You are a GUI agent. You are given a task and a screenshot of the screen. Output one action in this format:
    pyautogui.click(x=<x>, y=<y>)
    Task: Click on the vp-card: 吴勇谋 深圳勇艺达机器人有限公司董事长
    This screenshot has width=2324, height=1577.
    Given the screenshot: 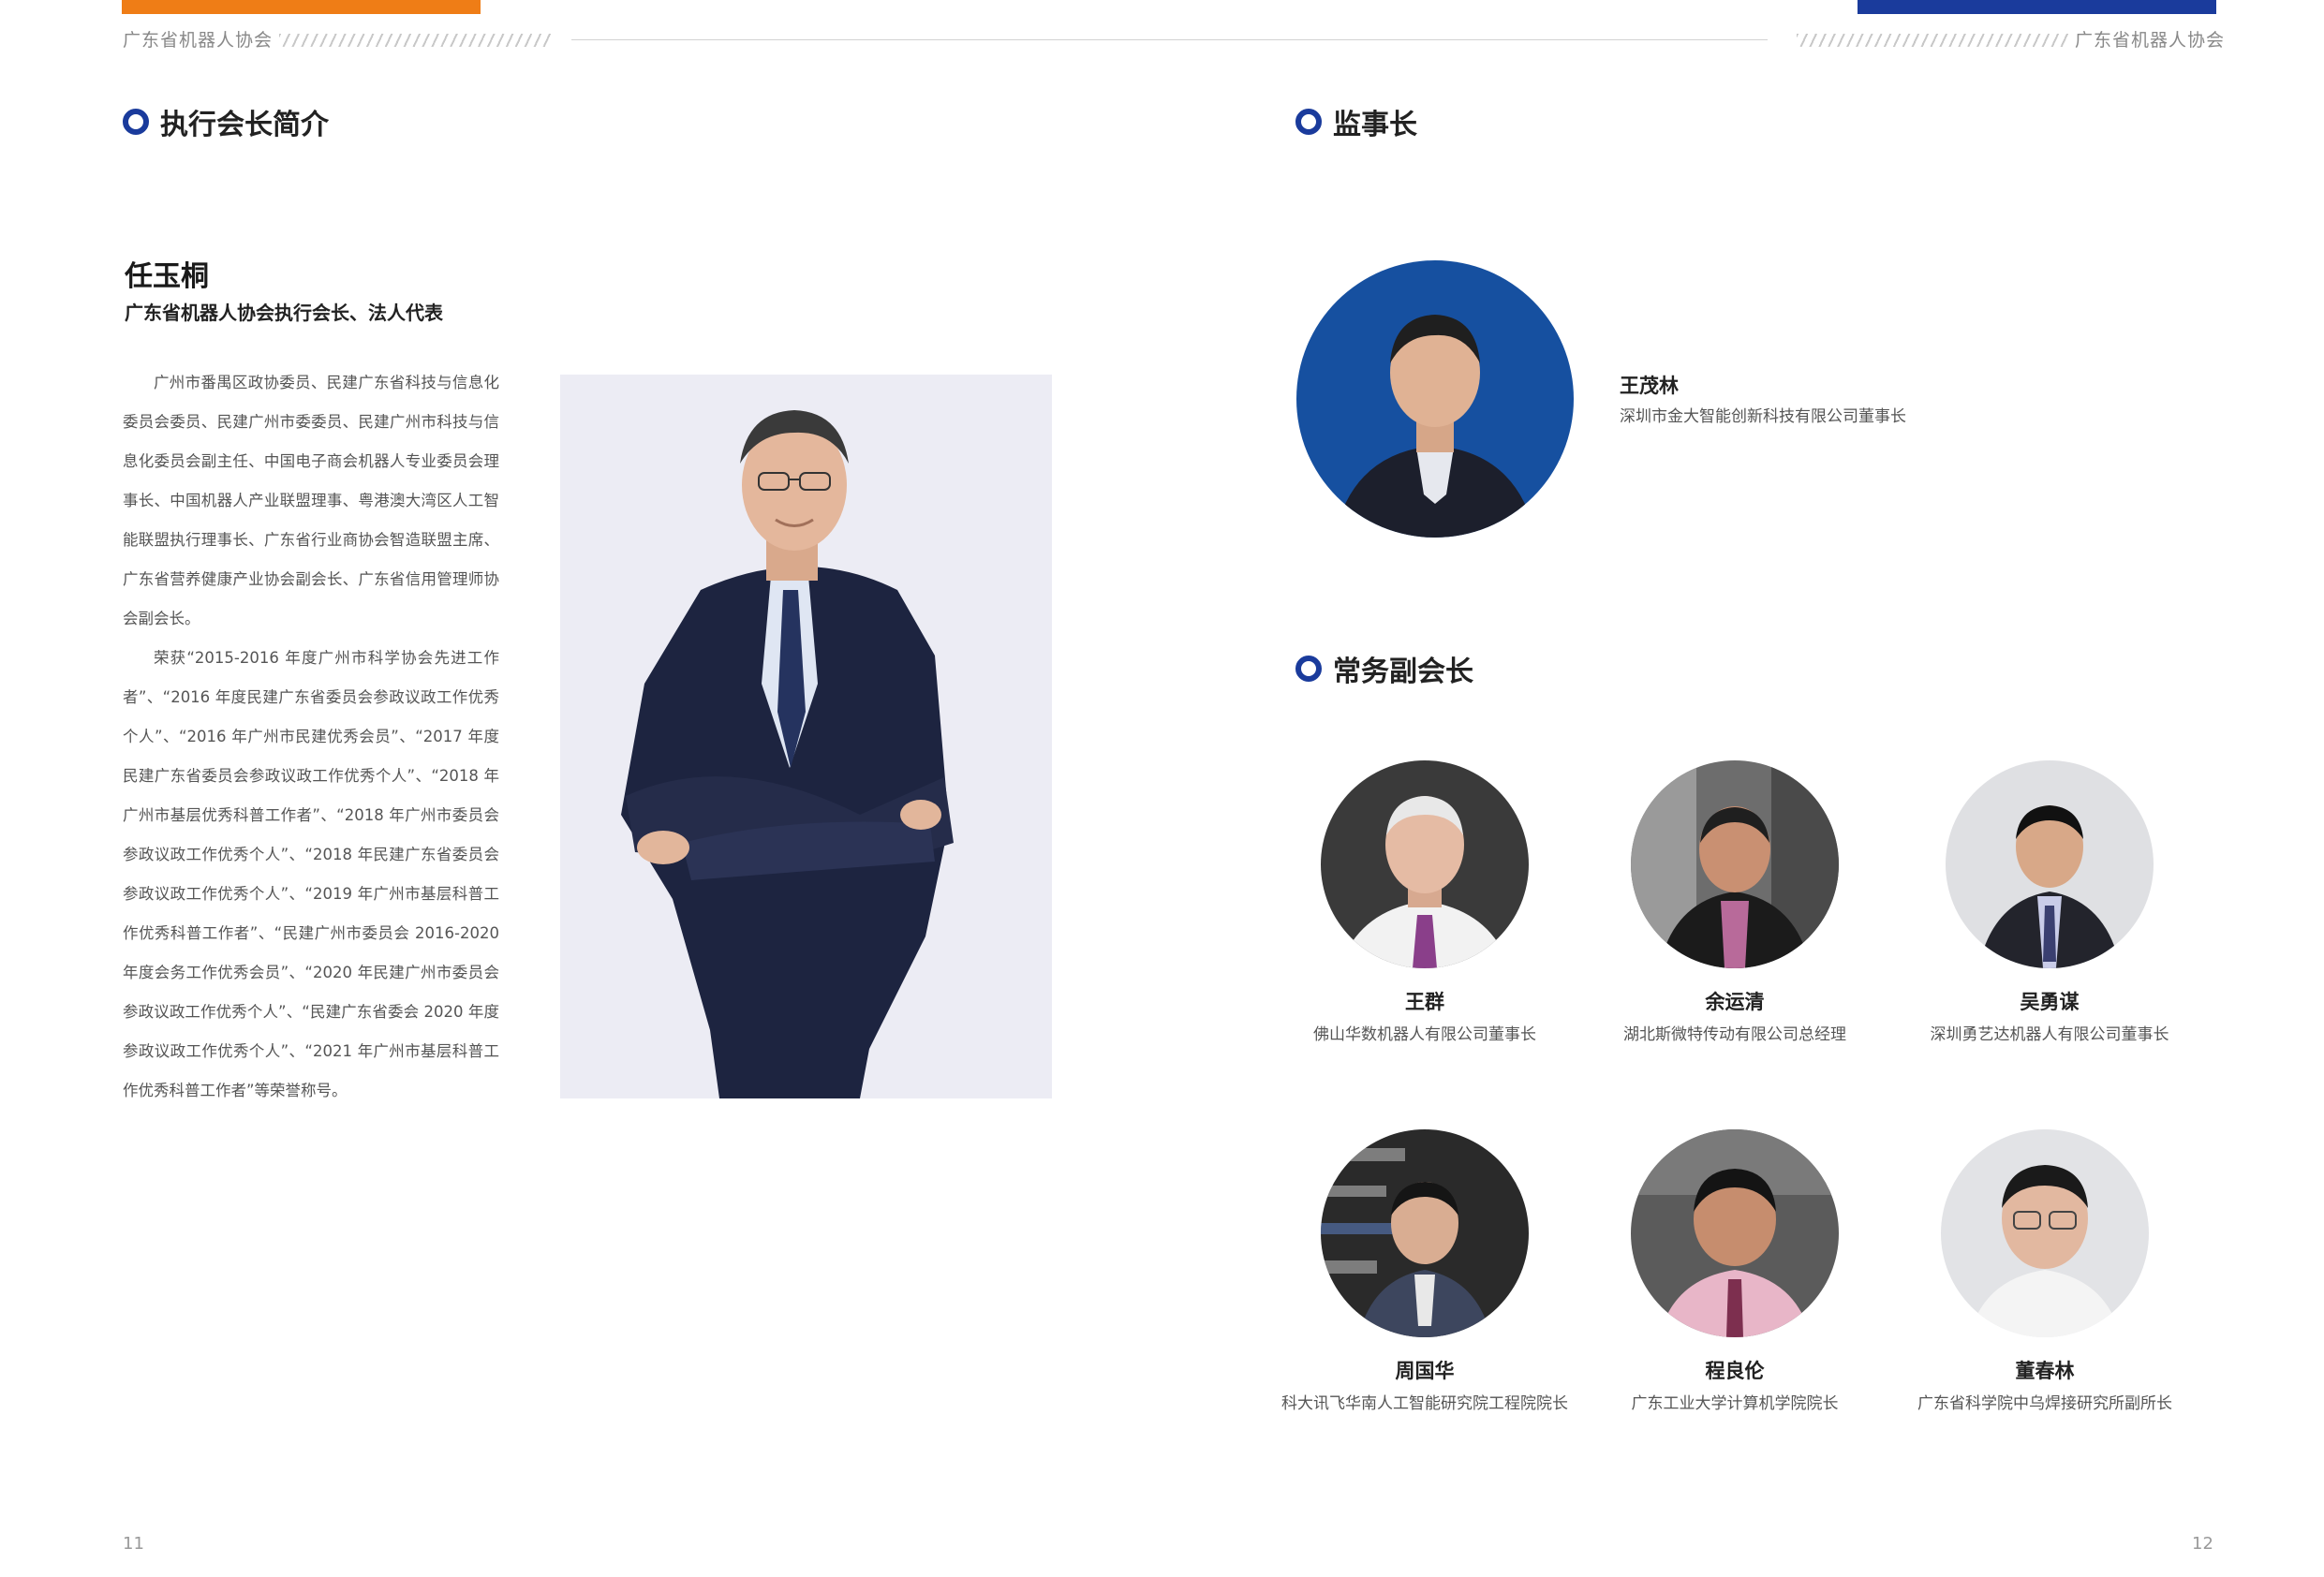 What is the action you would take?
    pyautogui.click(x=2050, y=902)
    